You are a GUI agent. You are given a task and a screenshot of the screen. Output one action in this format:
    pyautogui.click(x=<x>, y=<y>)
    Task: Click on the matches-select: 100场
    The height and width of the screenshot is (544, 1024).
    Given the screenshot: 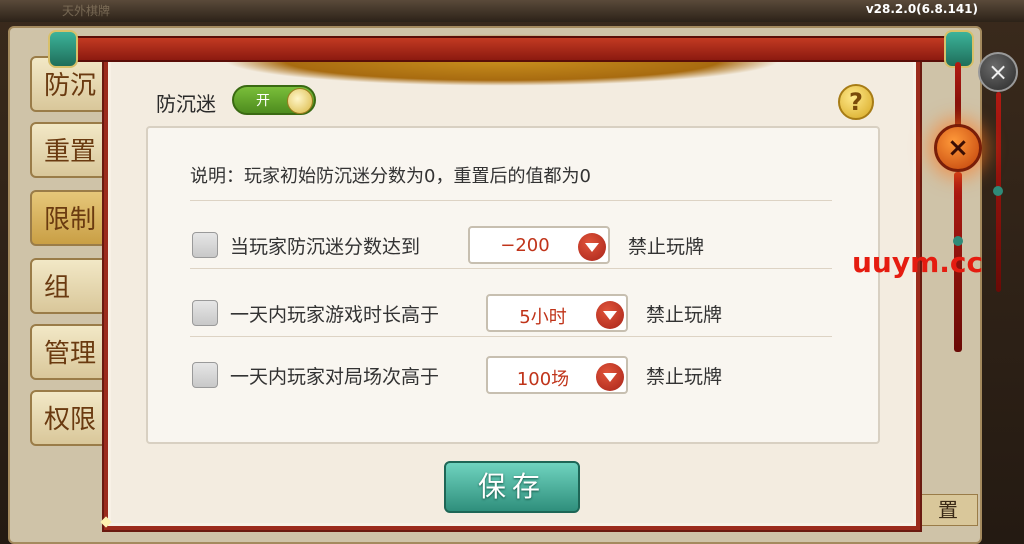 What is the action you would take?
    pyautogui.click(x=557, y=375)
    